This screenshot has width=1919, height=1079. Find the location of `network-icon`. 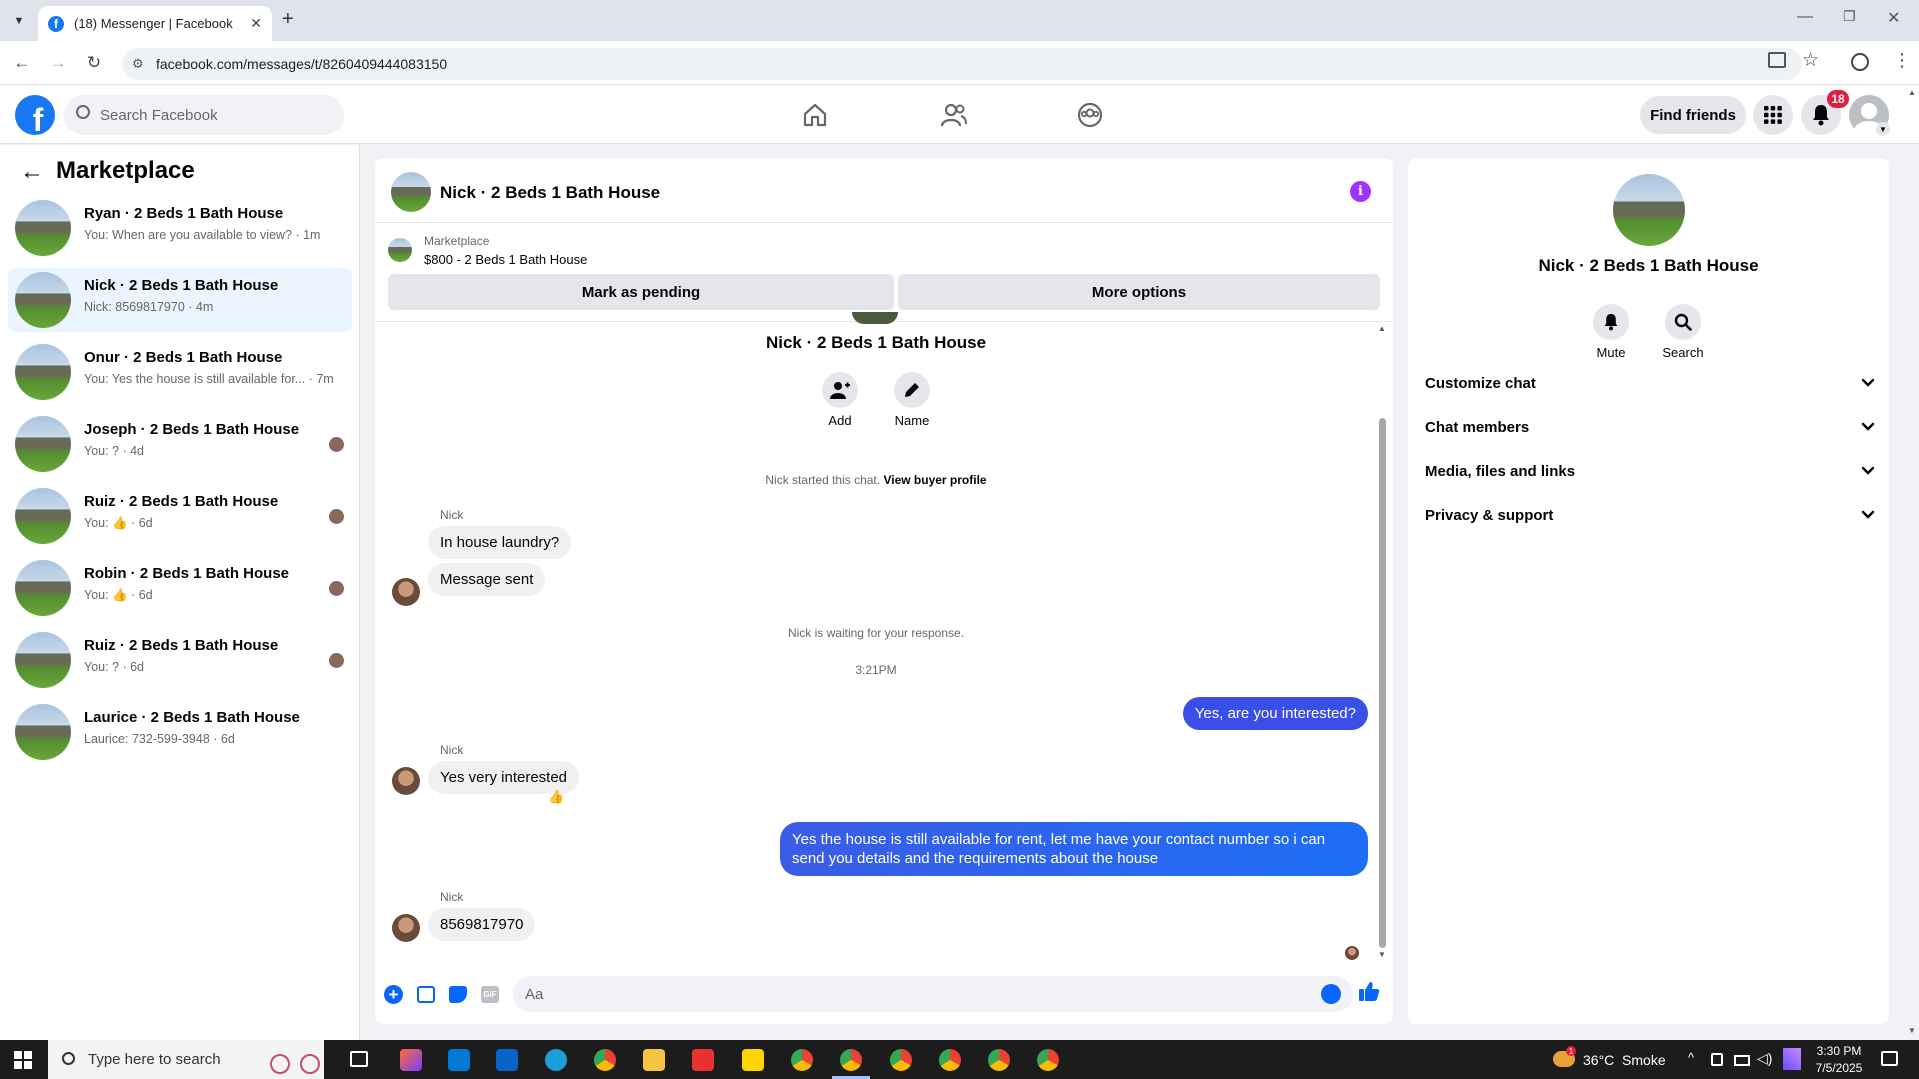

network-icon is located at coordinates (1742, 1060).